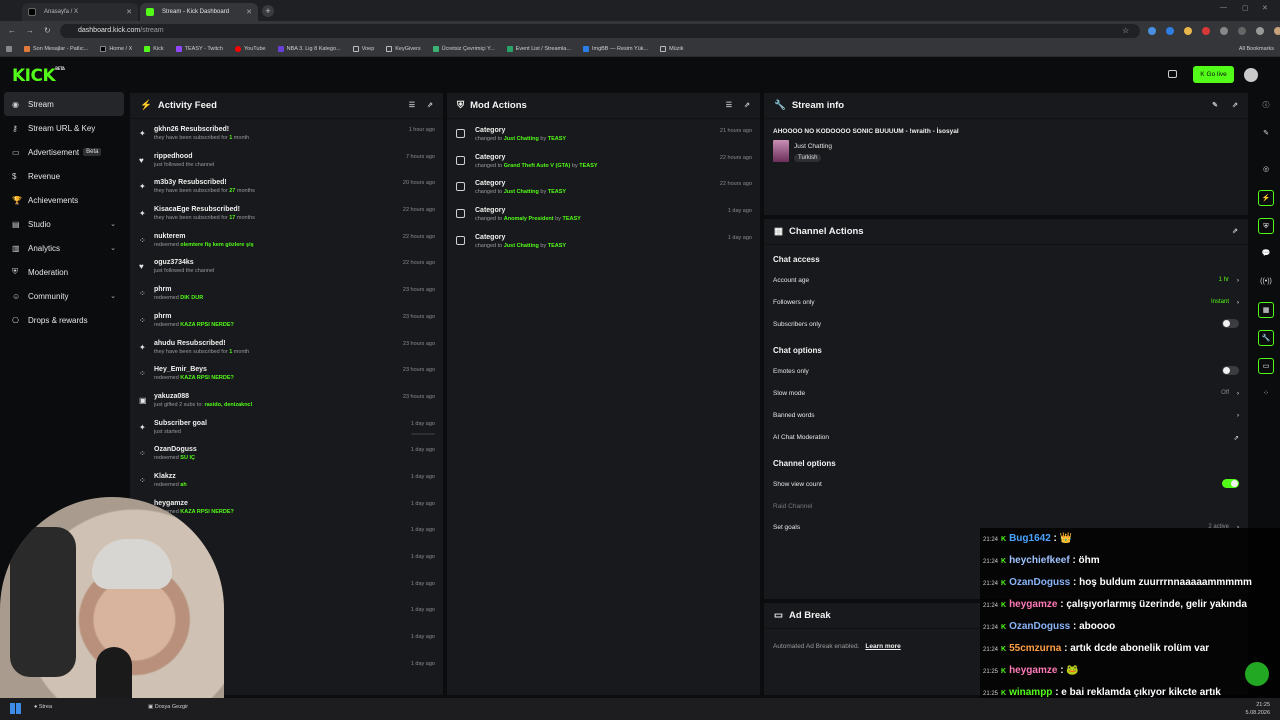  Describe the element at coordinates (12, 30) in the screenshot. I see `back-icon: ←` at that location.